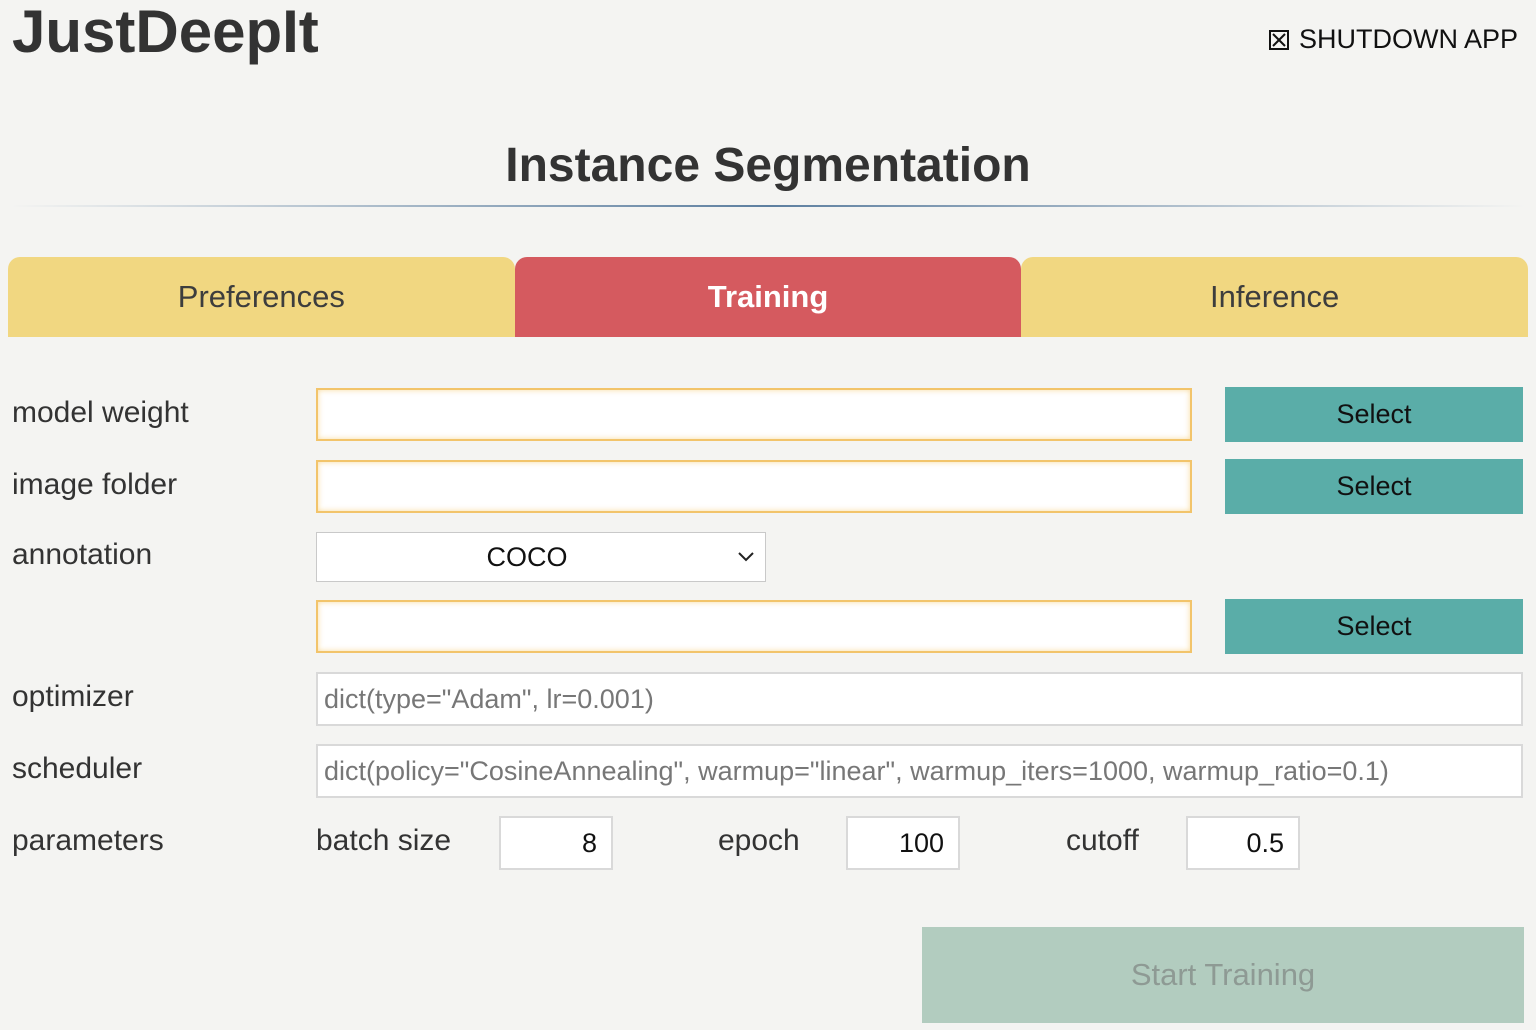 This screenshot has height=1030, width=1536. Describe the element at coordinates (1275, 297) in the screenshot. I see `tab-inference: Inference` at that location.